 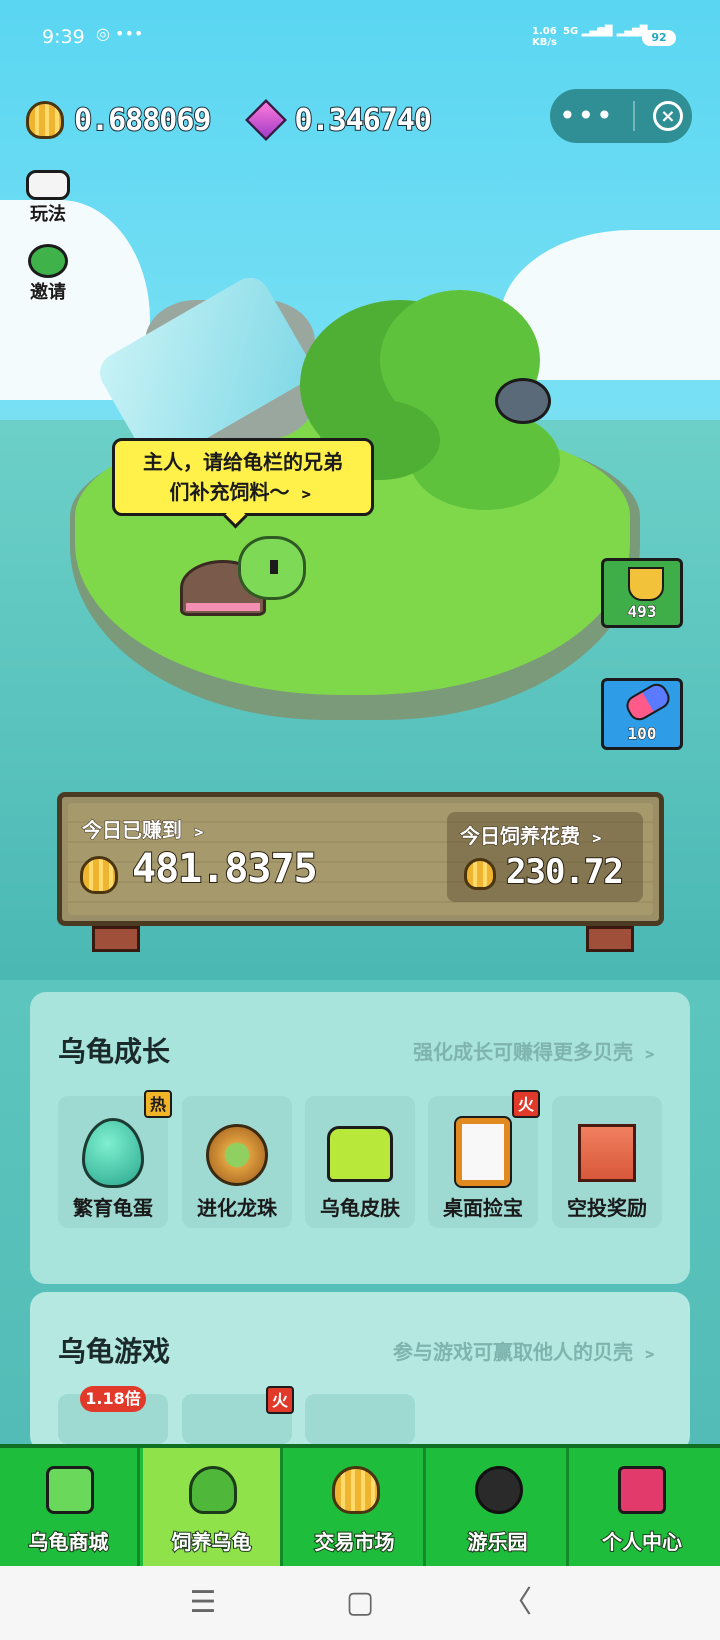 What do you see at coordinates (113, 1153) in the screenshot?
I see `egg-icon` at bounding box center [113, 1153].